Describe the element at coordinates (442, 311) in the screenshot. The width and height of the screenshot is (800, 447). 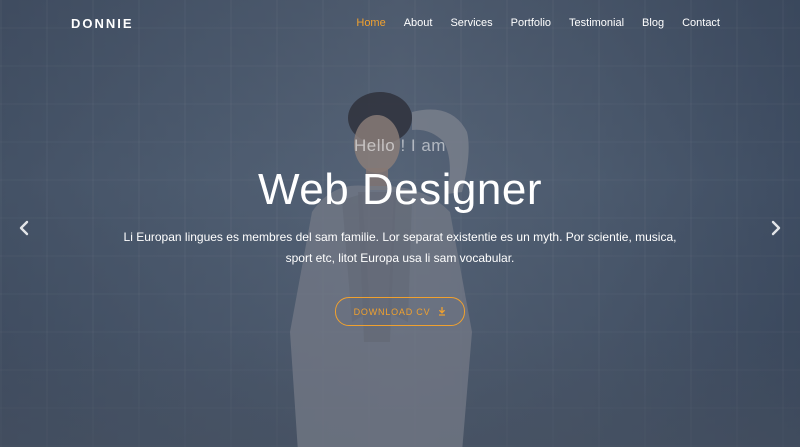
I see `download-icon` at that location.